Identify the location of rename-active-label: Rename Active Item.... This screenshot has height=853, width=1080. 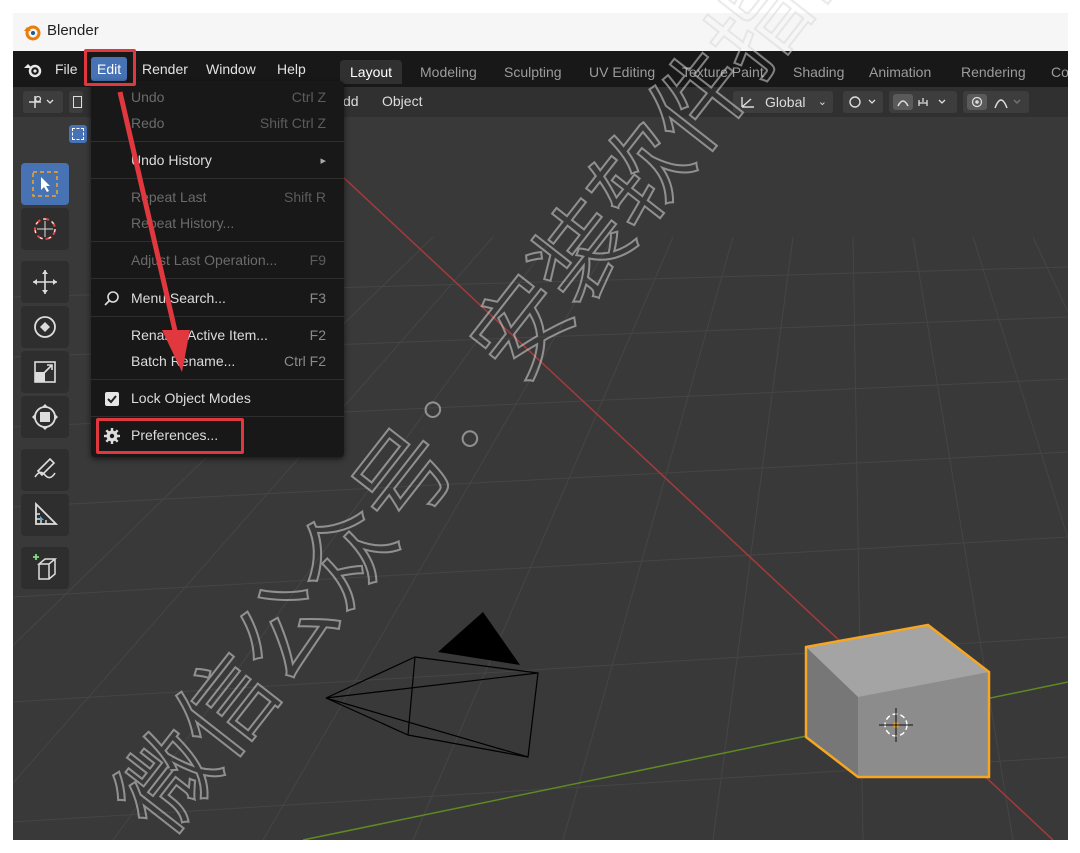
(199, 335).